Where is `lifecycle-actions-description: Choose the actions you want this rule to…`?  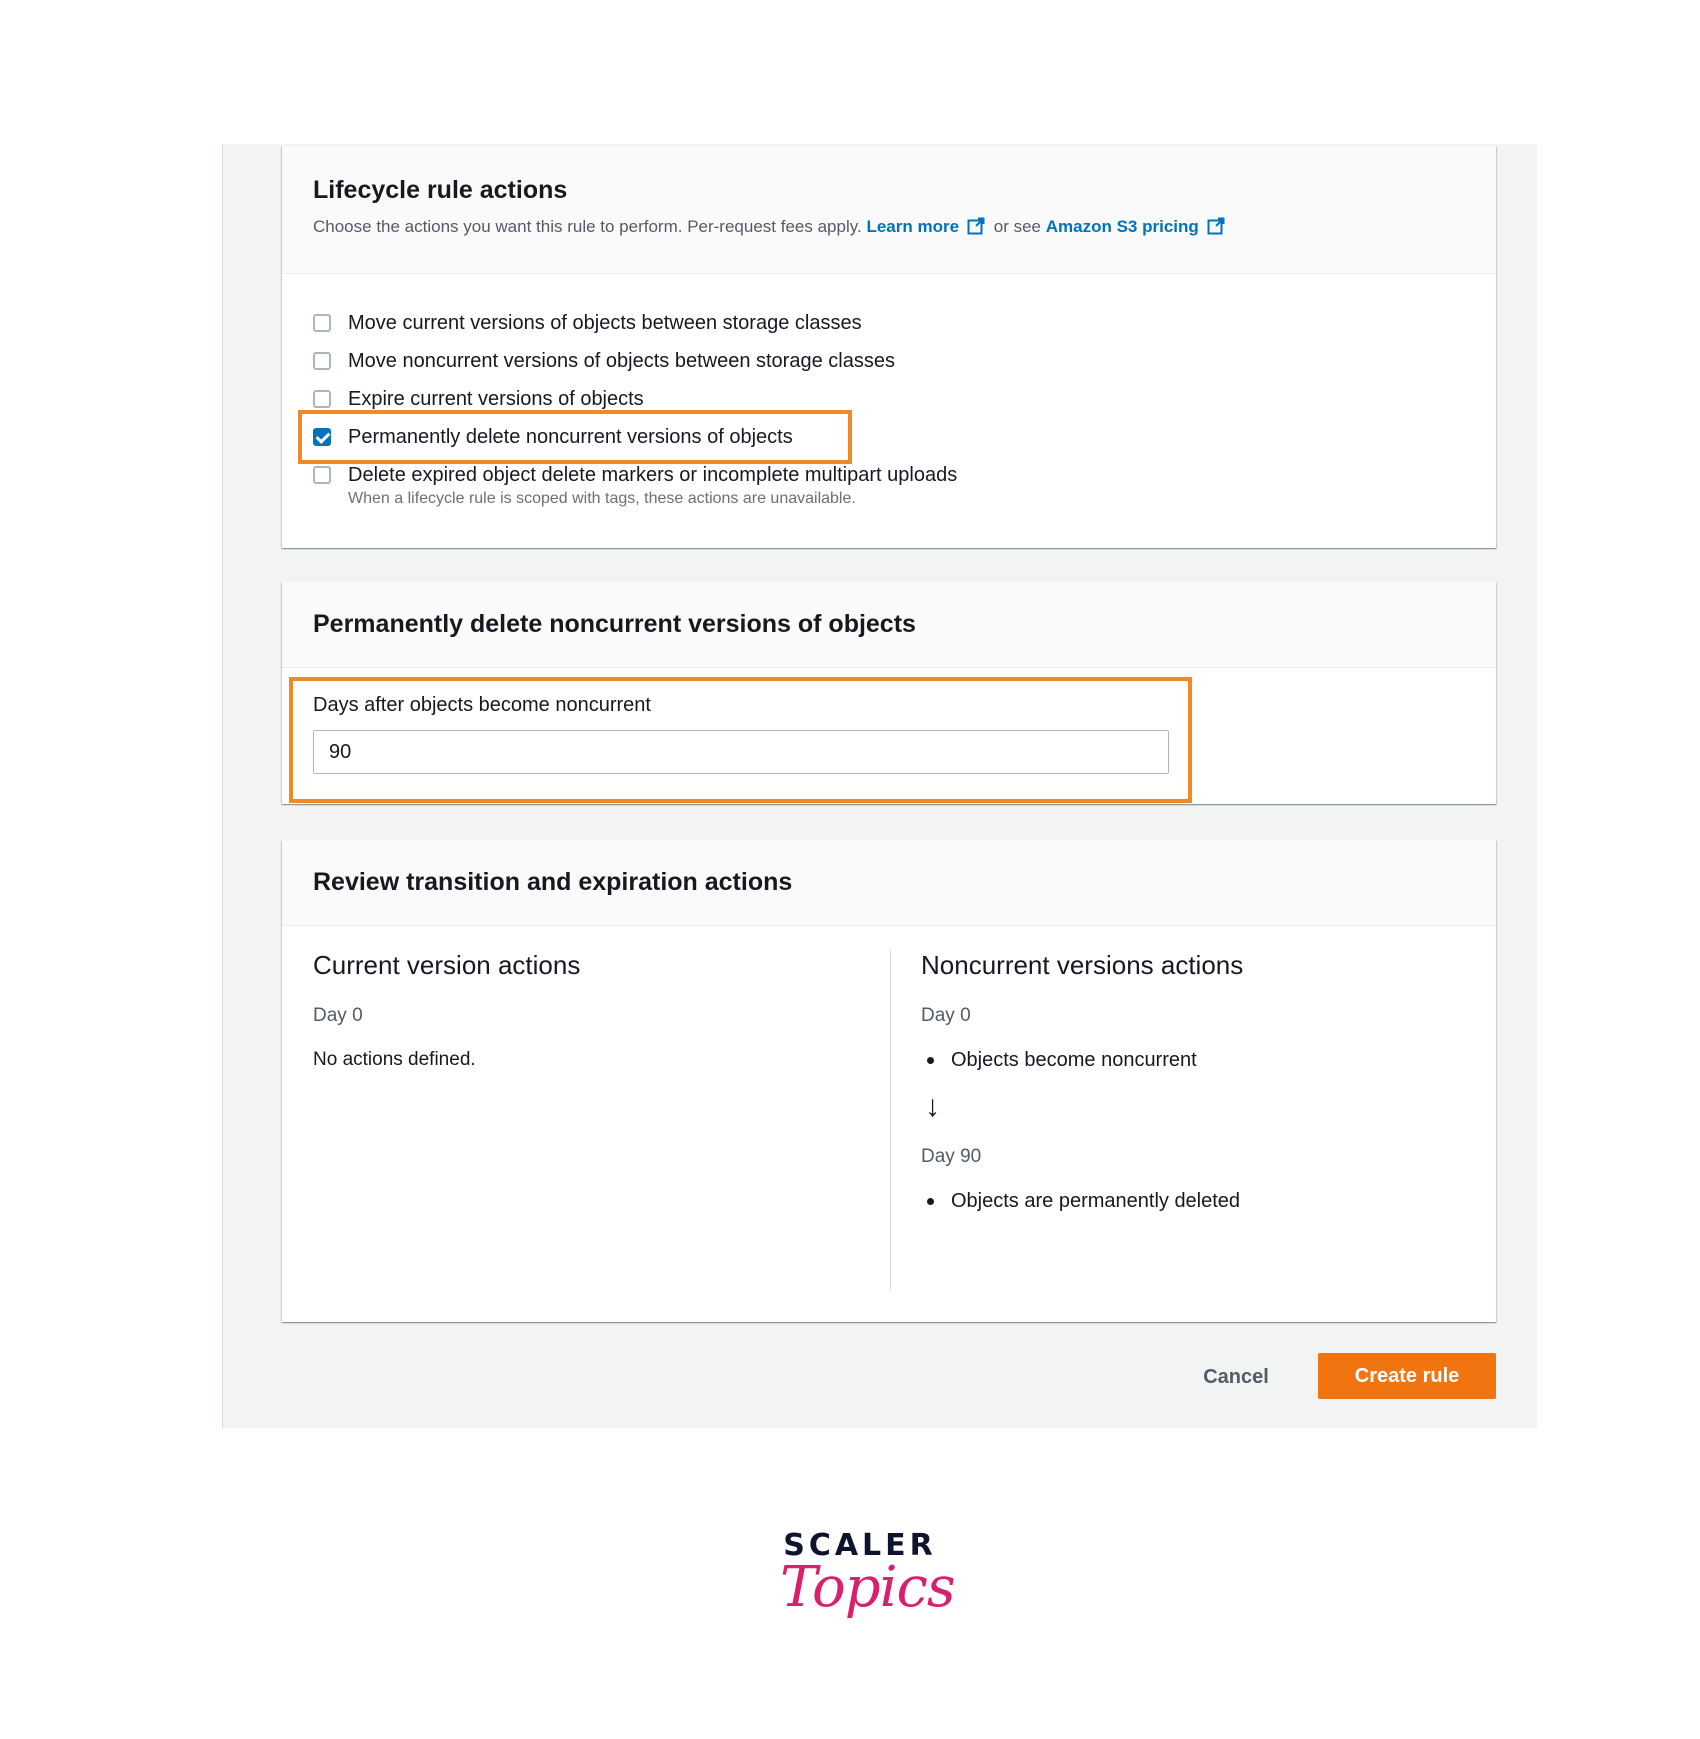 lifecycle-actions-description: Choose the actions you want this rule to… is located at coordinates (889, 228).